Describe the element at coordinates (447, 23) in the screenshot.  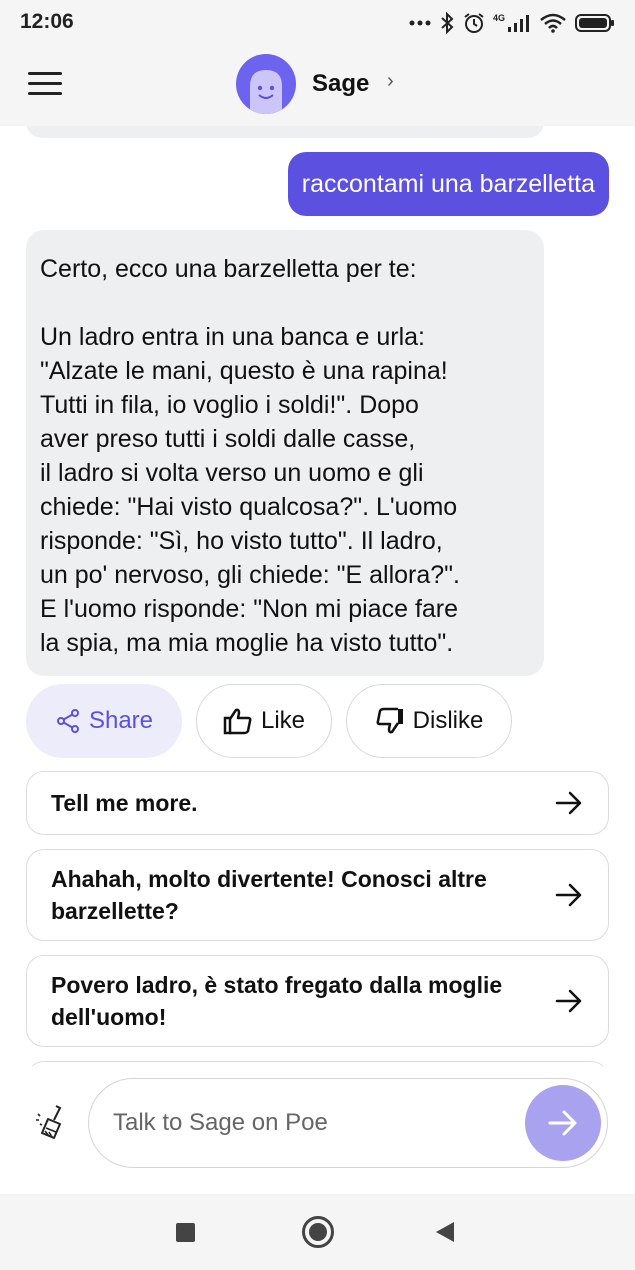
I see `bluetooth-icon` at that location.